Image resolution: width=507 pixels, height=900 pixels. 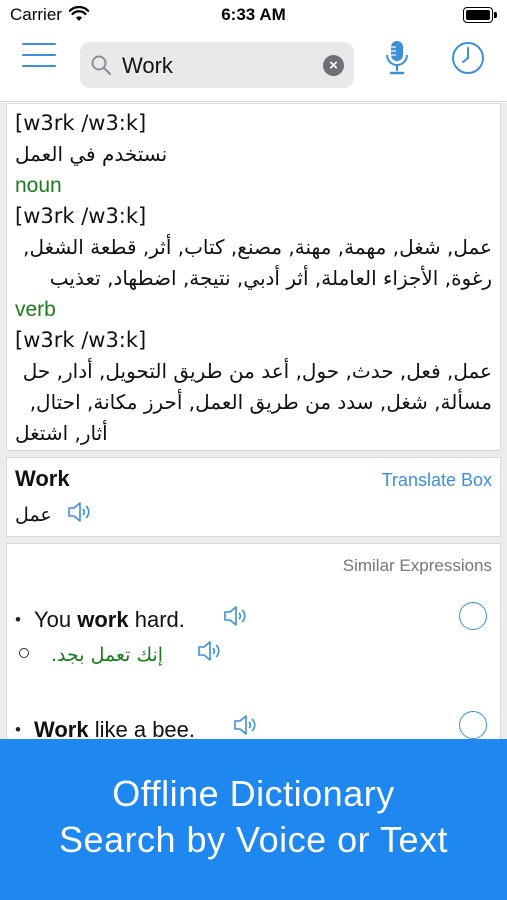 I want to click on status-bar: Carrier 6:33 AM, so click(x=253, y=15).